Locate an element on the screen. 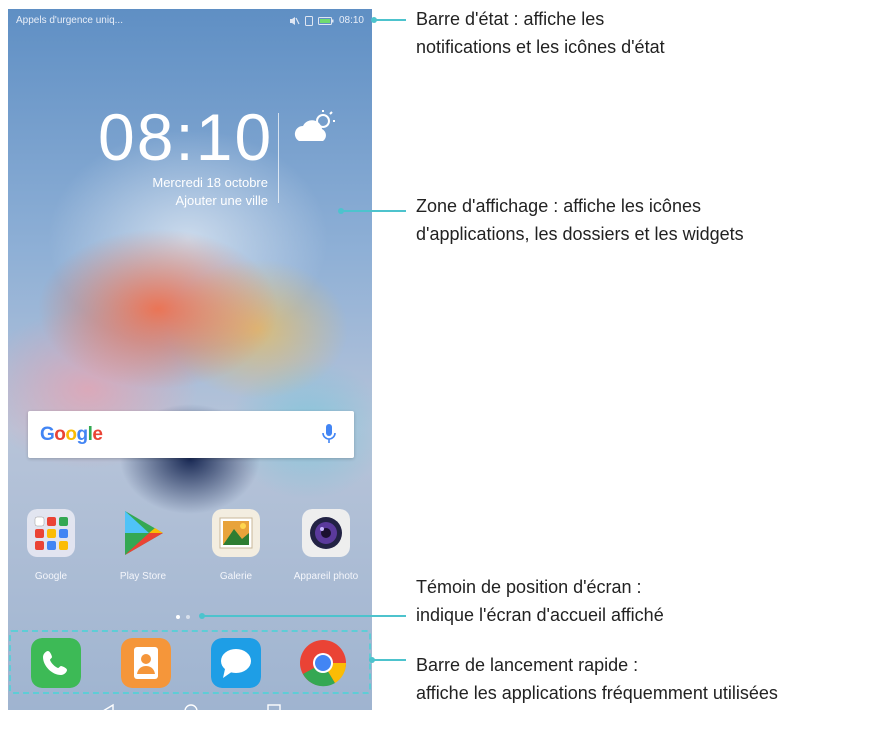 The height and width of the screenshot is (738, 874). status-bar: Appels d'urgence uniq... 08:10 is located at coordinates (190, 20).